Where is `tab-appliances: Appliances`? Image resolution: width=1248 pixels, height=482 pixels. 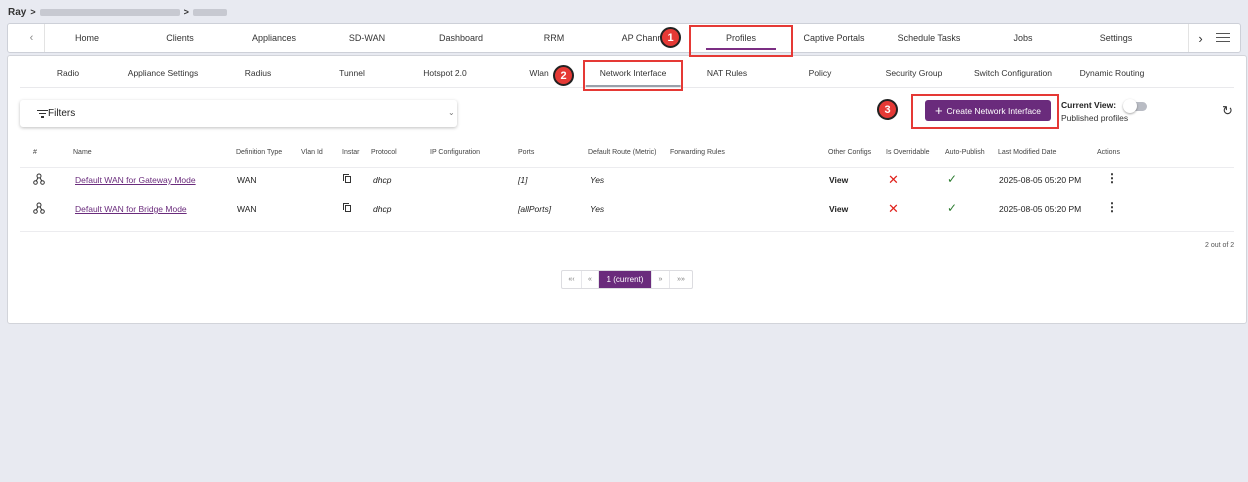
tab-appliances: Appliances is located at coordinates (274, 38).